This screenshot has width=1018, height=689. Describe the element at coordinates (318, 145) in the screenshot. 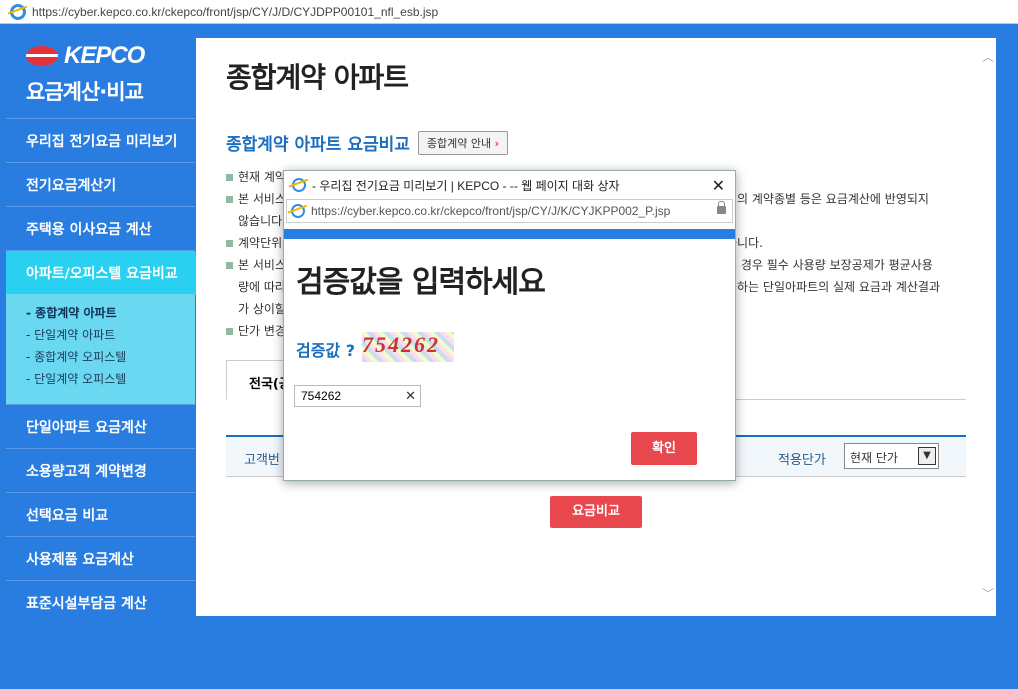

I see `section-title-text: 종합계약 아파트 요금비교` at that location.